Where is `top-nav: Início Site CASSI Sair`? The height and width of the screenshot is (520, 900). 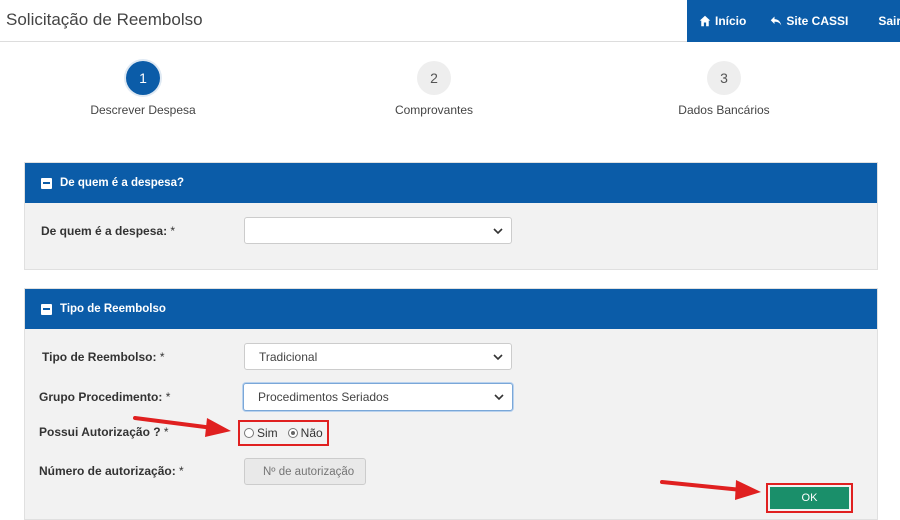
top-nav: Início Site CASSI Sair is located at coordinates (793, 21).